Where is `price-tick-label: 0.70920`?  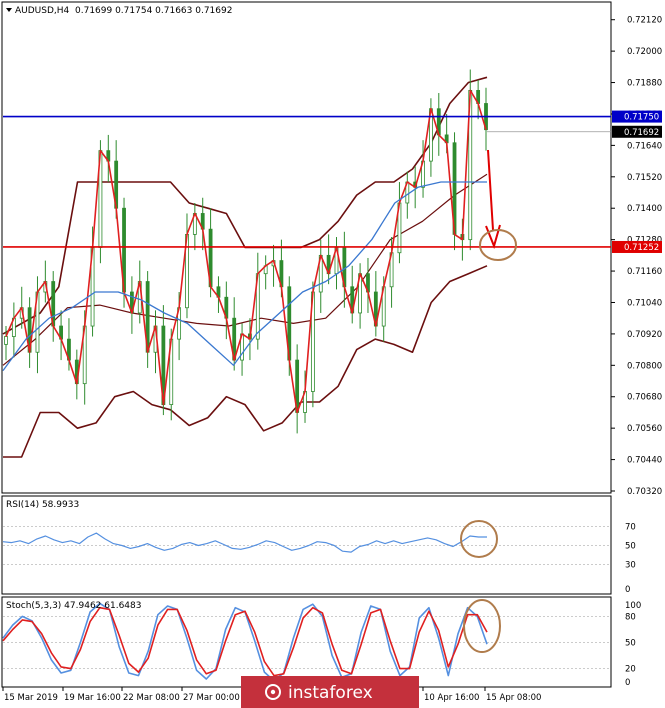 price-tick-label: 0.70920 is located at coordinates (644, 335).